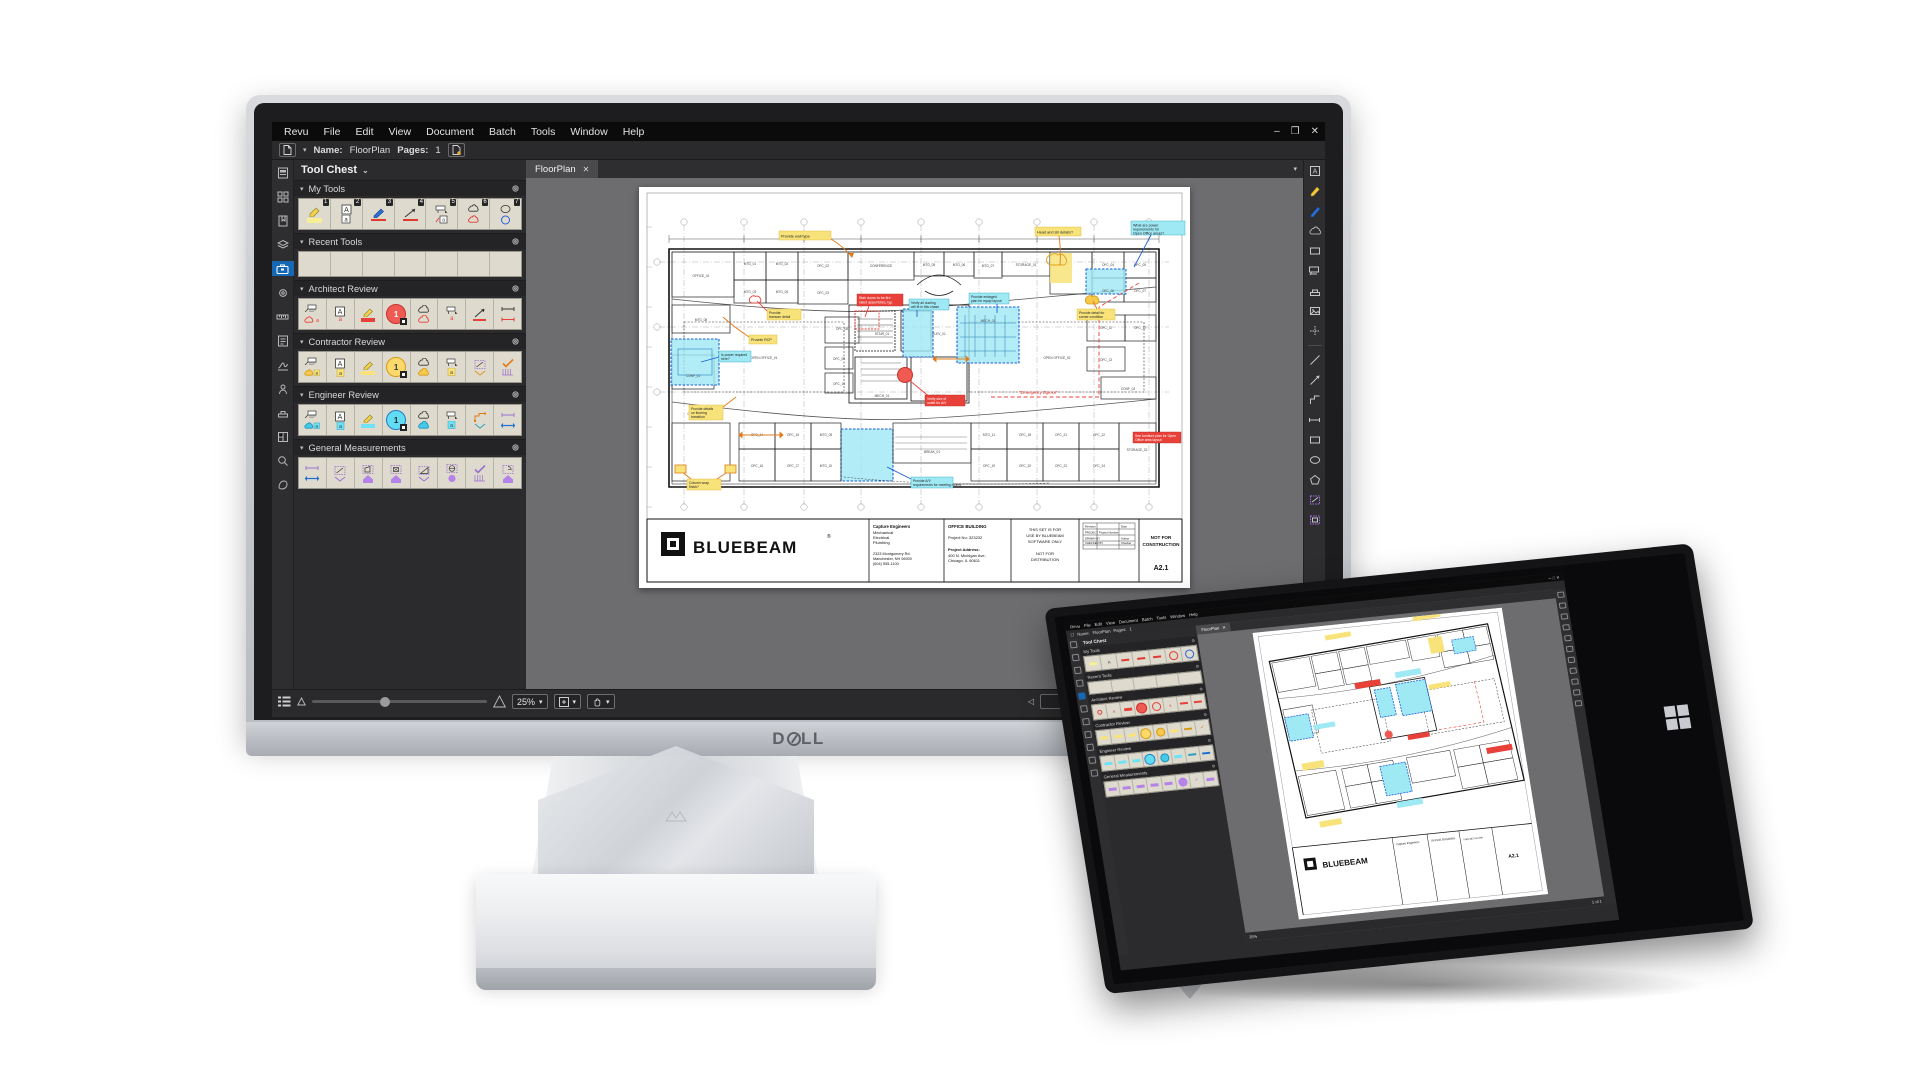 This screenshot has height=1080, width=1920. Describe the element at coordinates (283, 412) in the screenshot. I see `stamps-icon` at that location.